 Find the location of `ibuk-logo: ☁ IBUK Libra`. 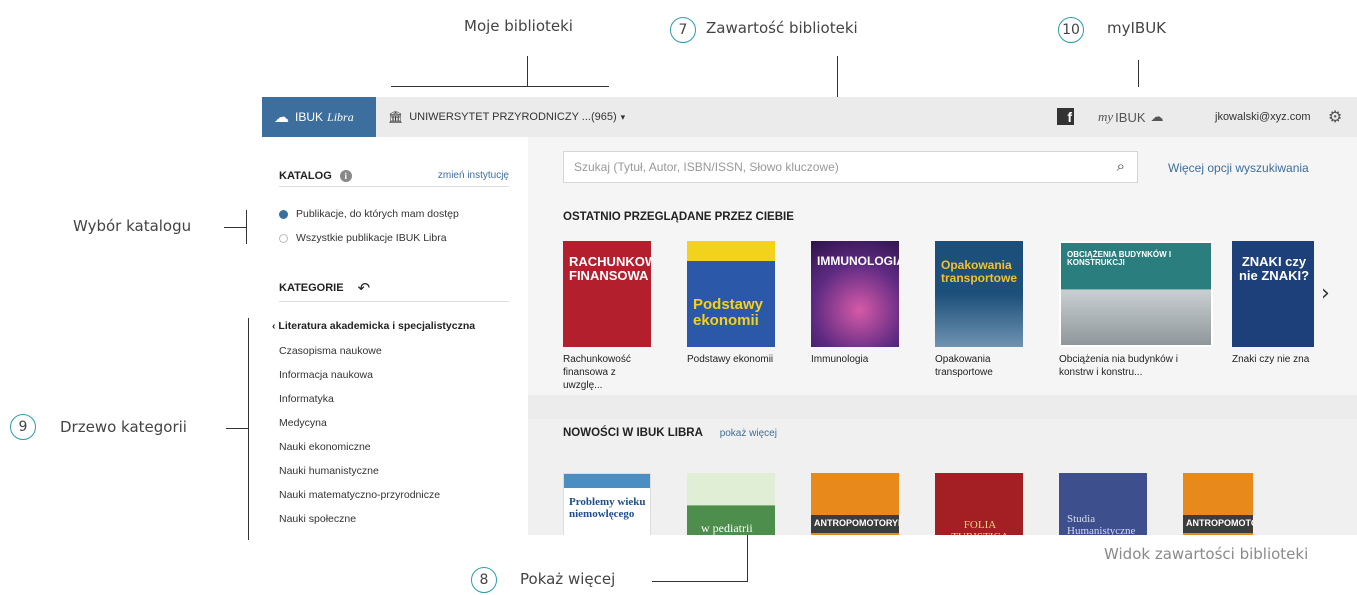

ibuk-logo: ☁ IBUK Libra is located at coordinates (319, 117).